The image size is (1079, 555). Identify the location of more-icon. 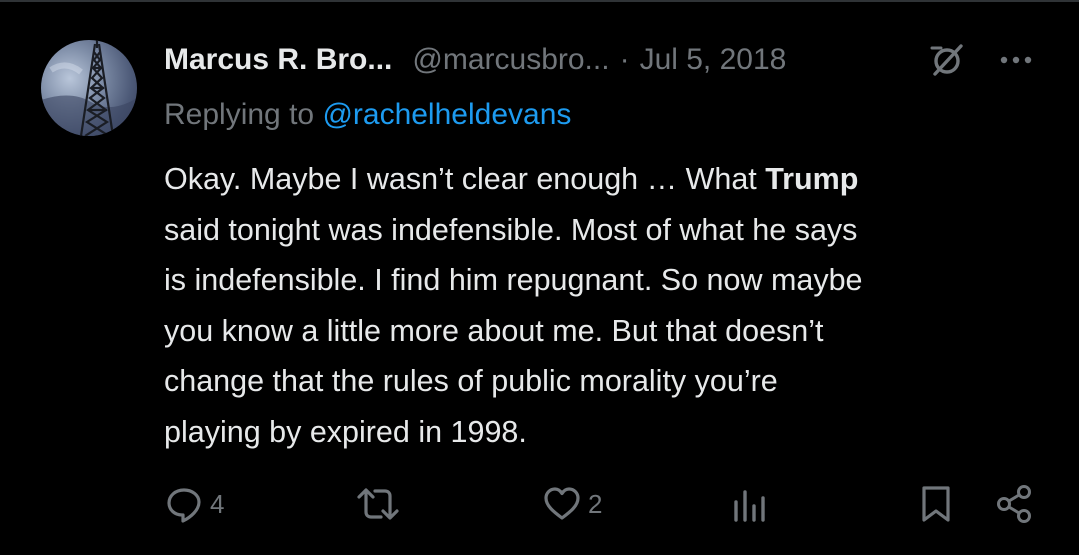
(1016, 60).